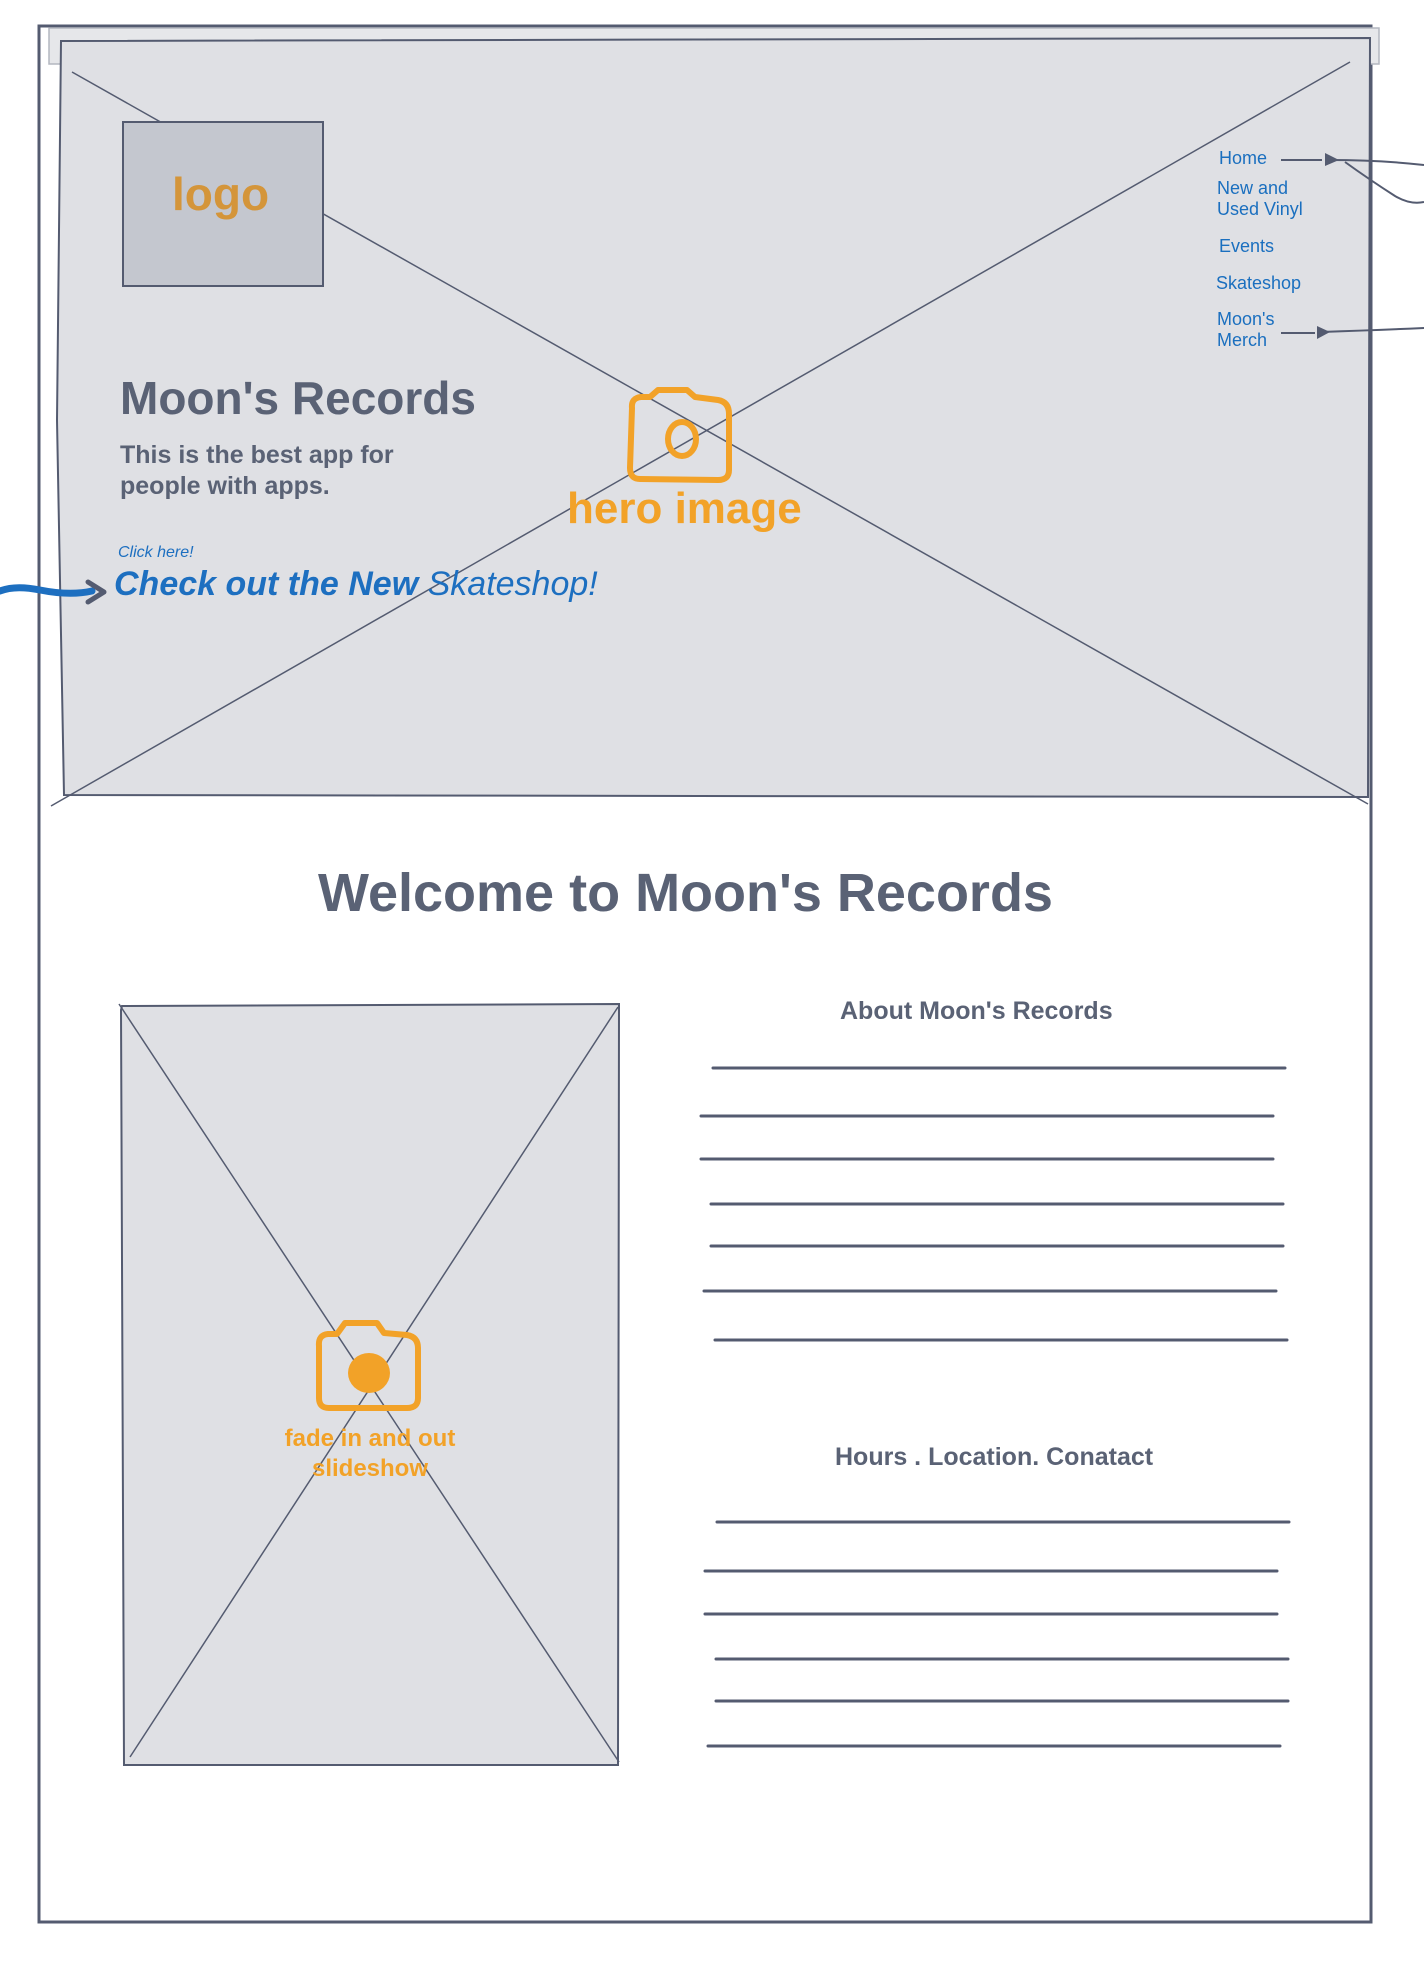 The width and height of the screenshot is (1424, 1964). I want to click on click-here-hint: Click here!, so click(156, 552).